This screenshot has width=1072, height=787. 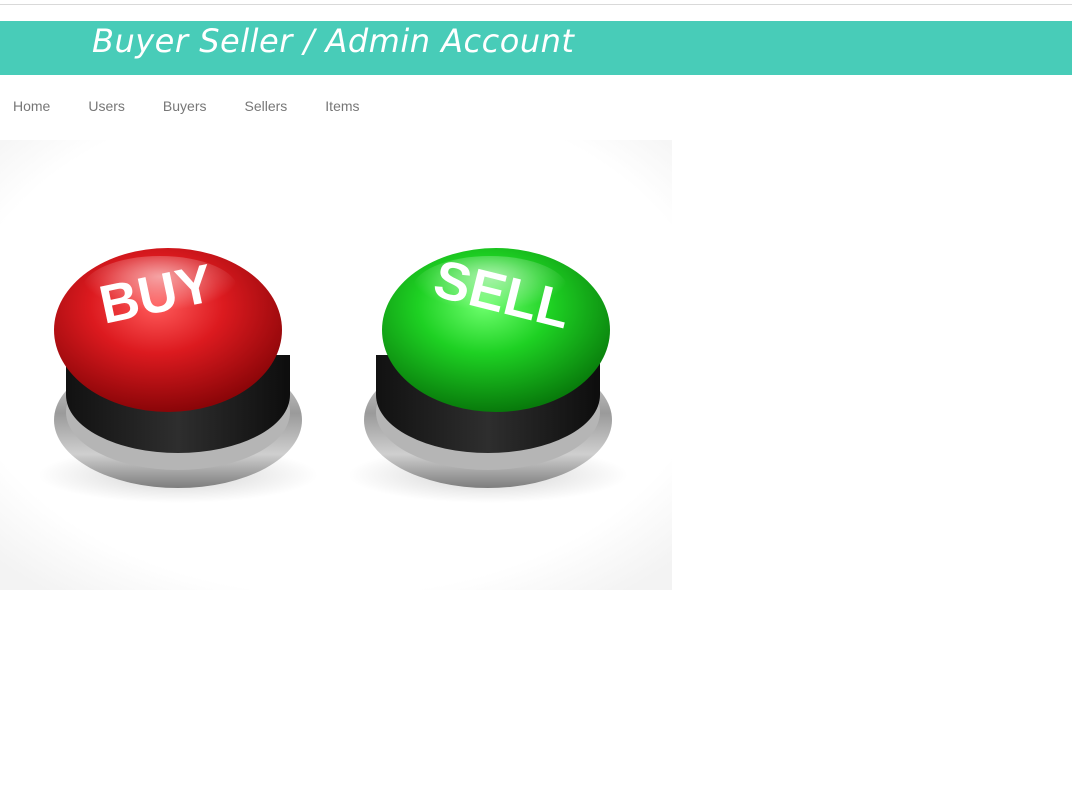 I want to click on nav-users-link: Users, so click(x=106, y=106).